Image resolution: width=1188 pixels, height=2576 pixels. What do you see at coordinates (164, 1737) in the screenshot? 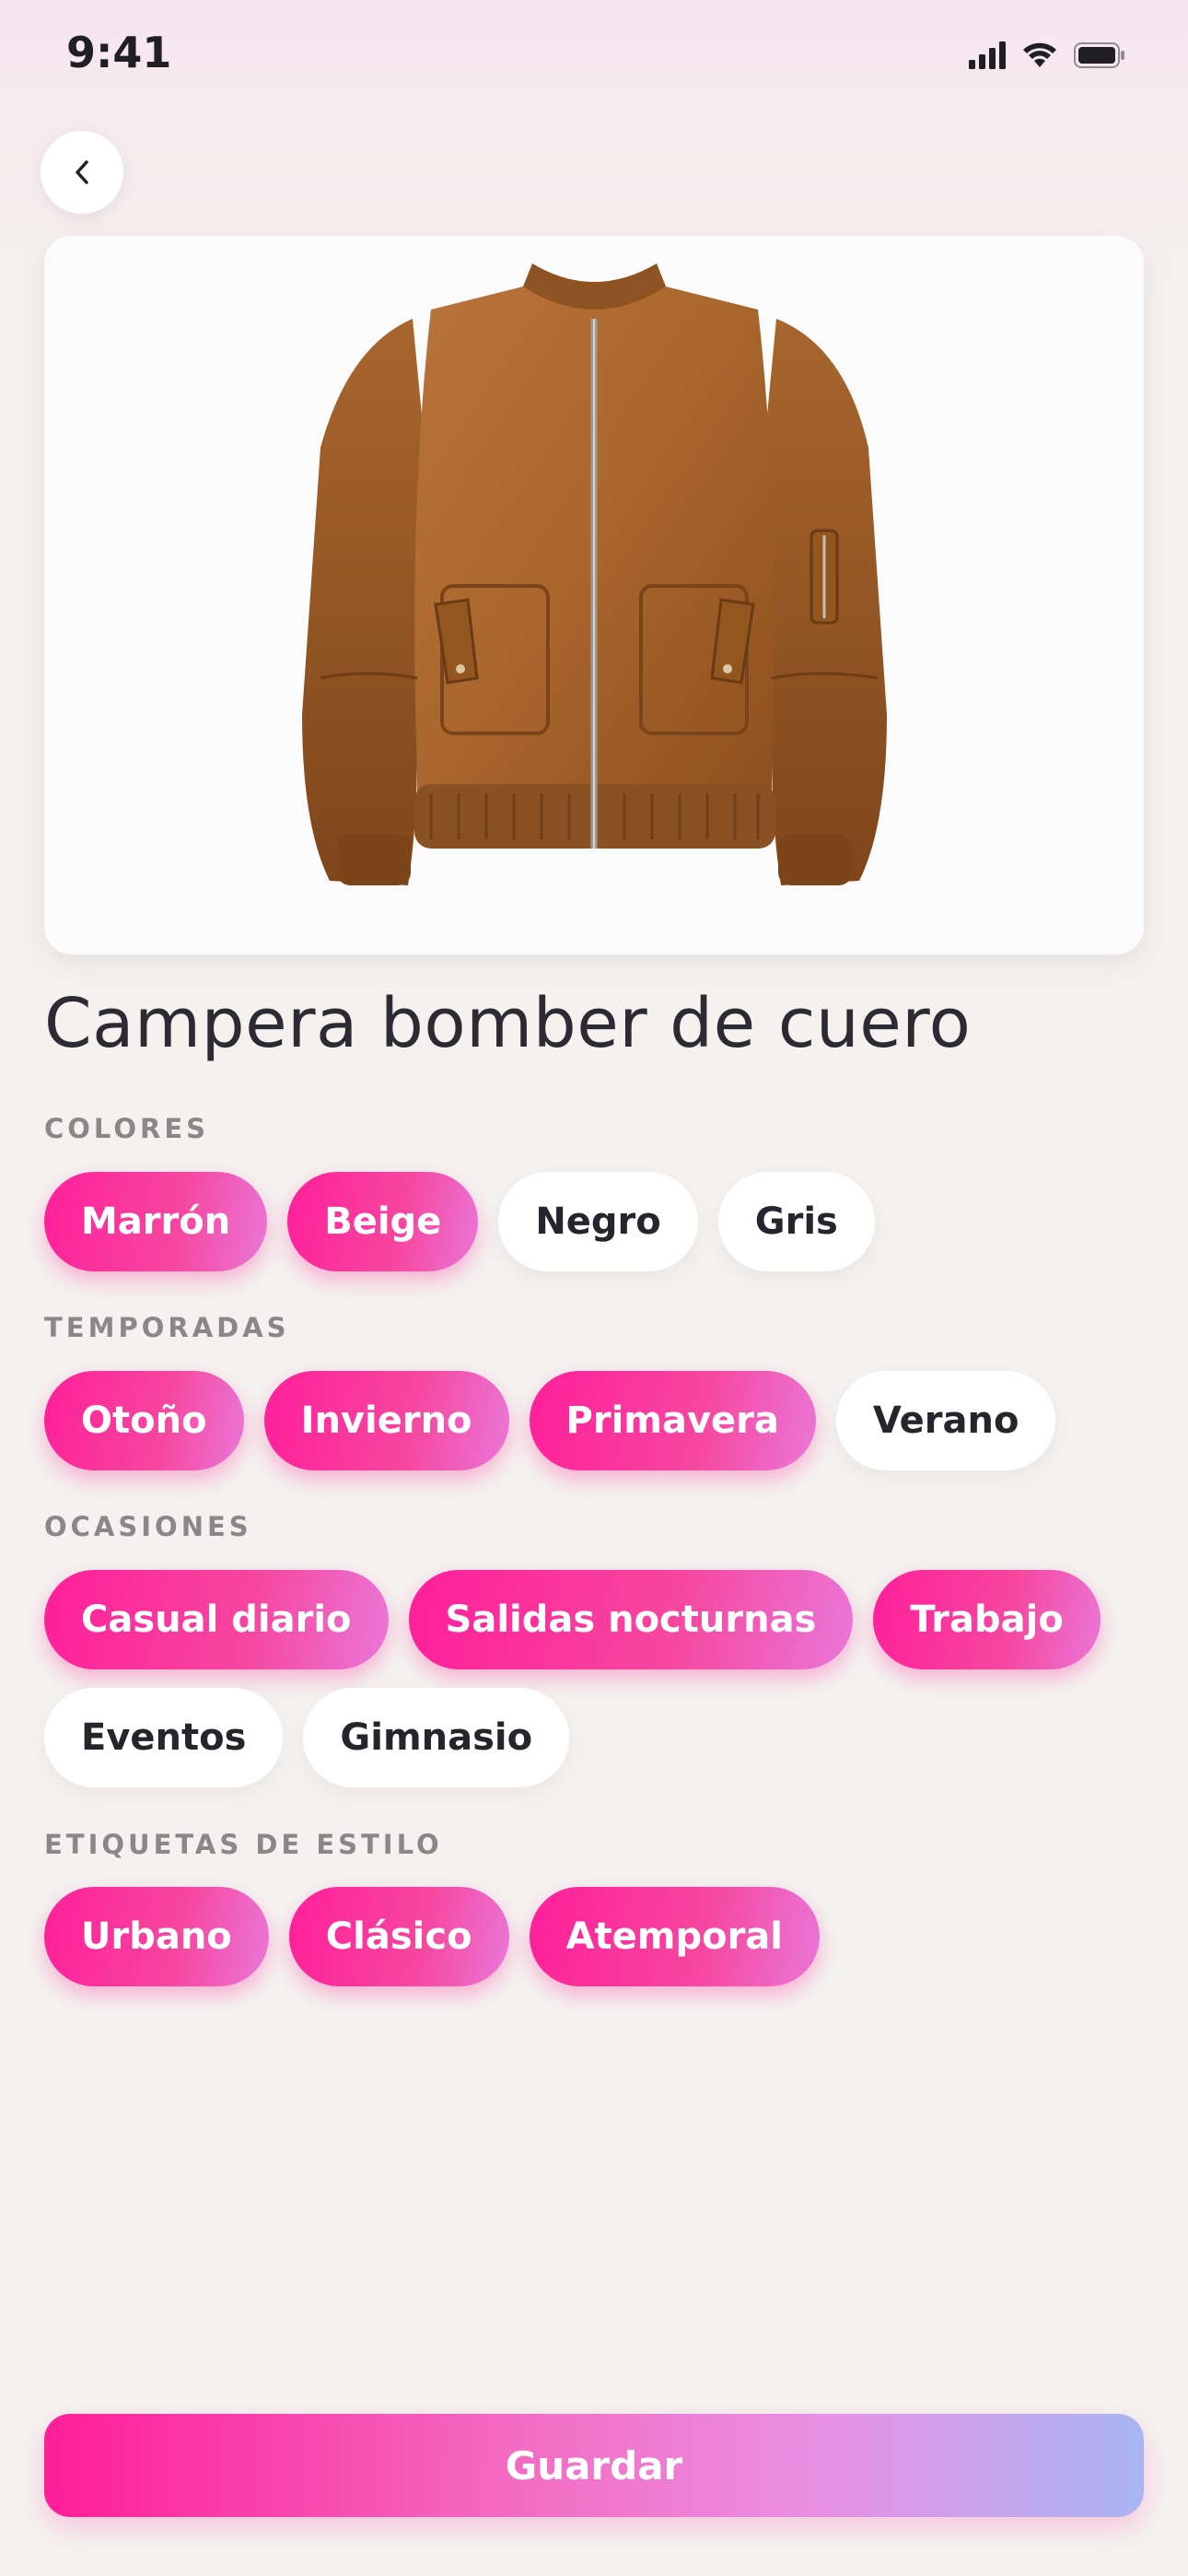
I see `chip-occasion-eventos: Eventos` at bounding box center [164, 1737].